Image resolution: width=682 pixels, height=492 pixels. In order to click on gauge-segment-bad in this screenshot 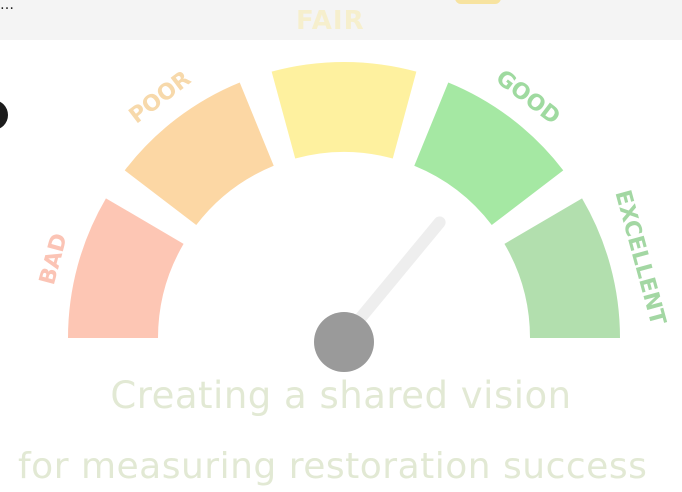, I will do `click(126, 268)`.